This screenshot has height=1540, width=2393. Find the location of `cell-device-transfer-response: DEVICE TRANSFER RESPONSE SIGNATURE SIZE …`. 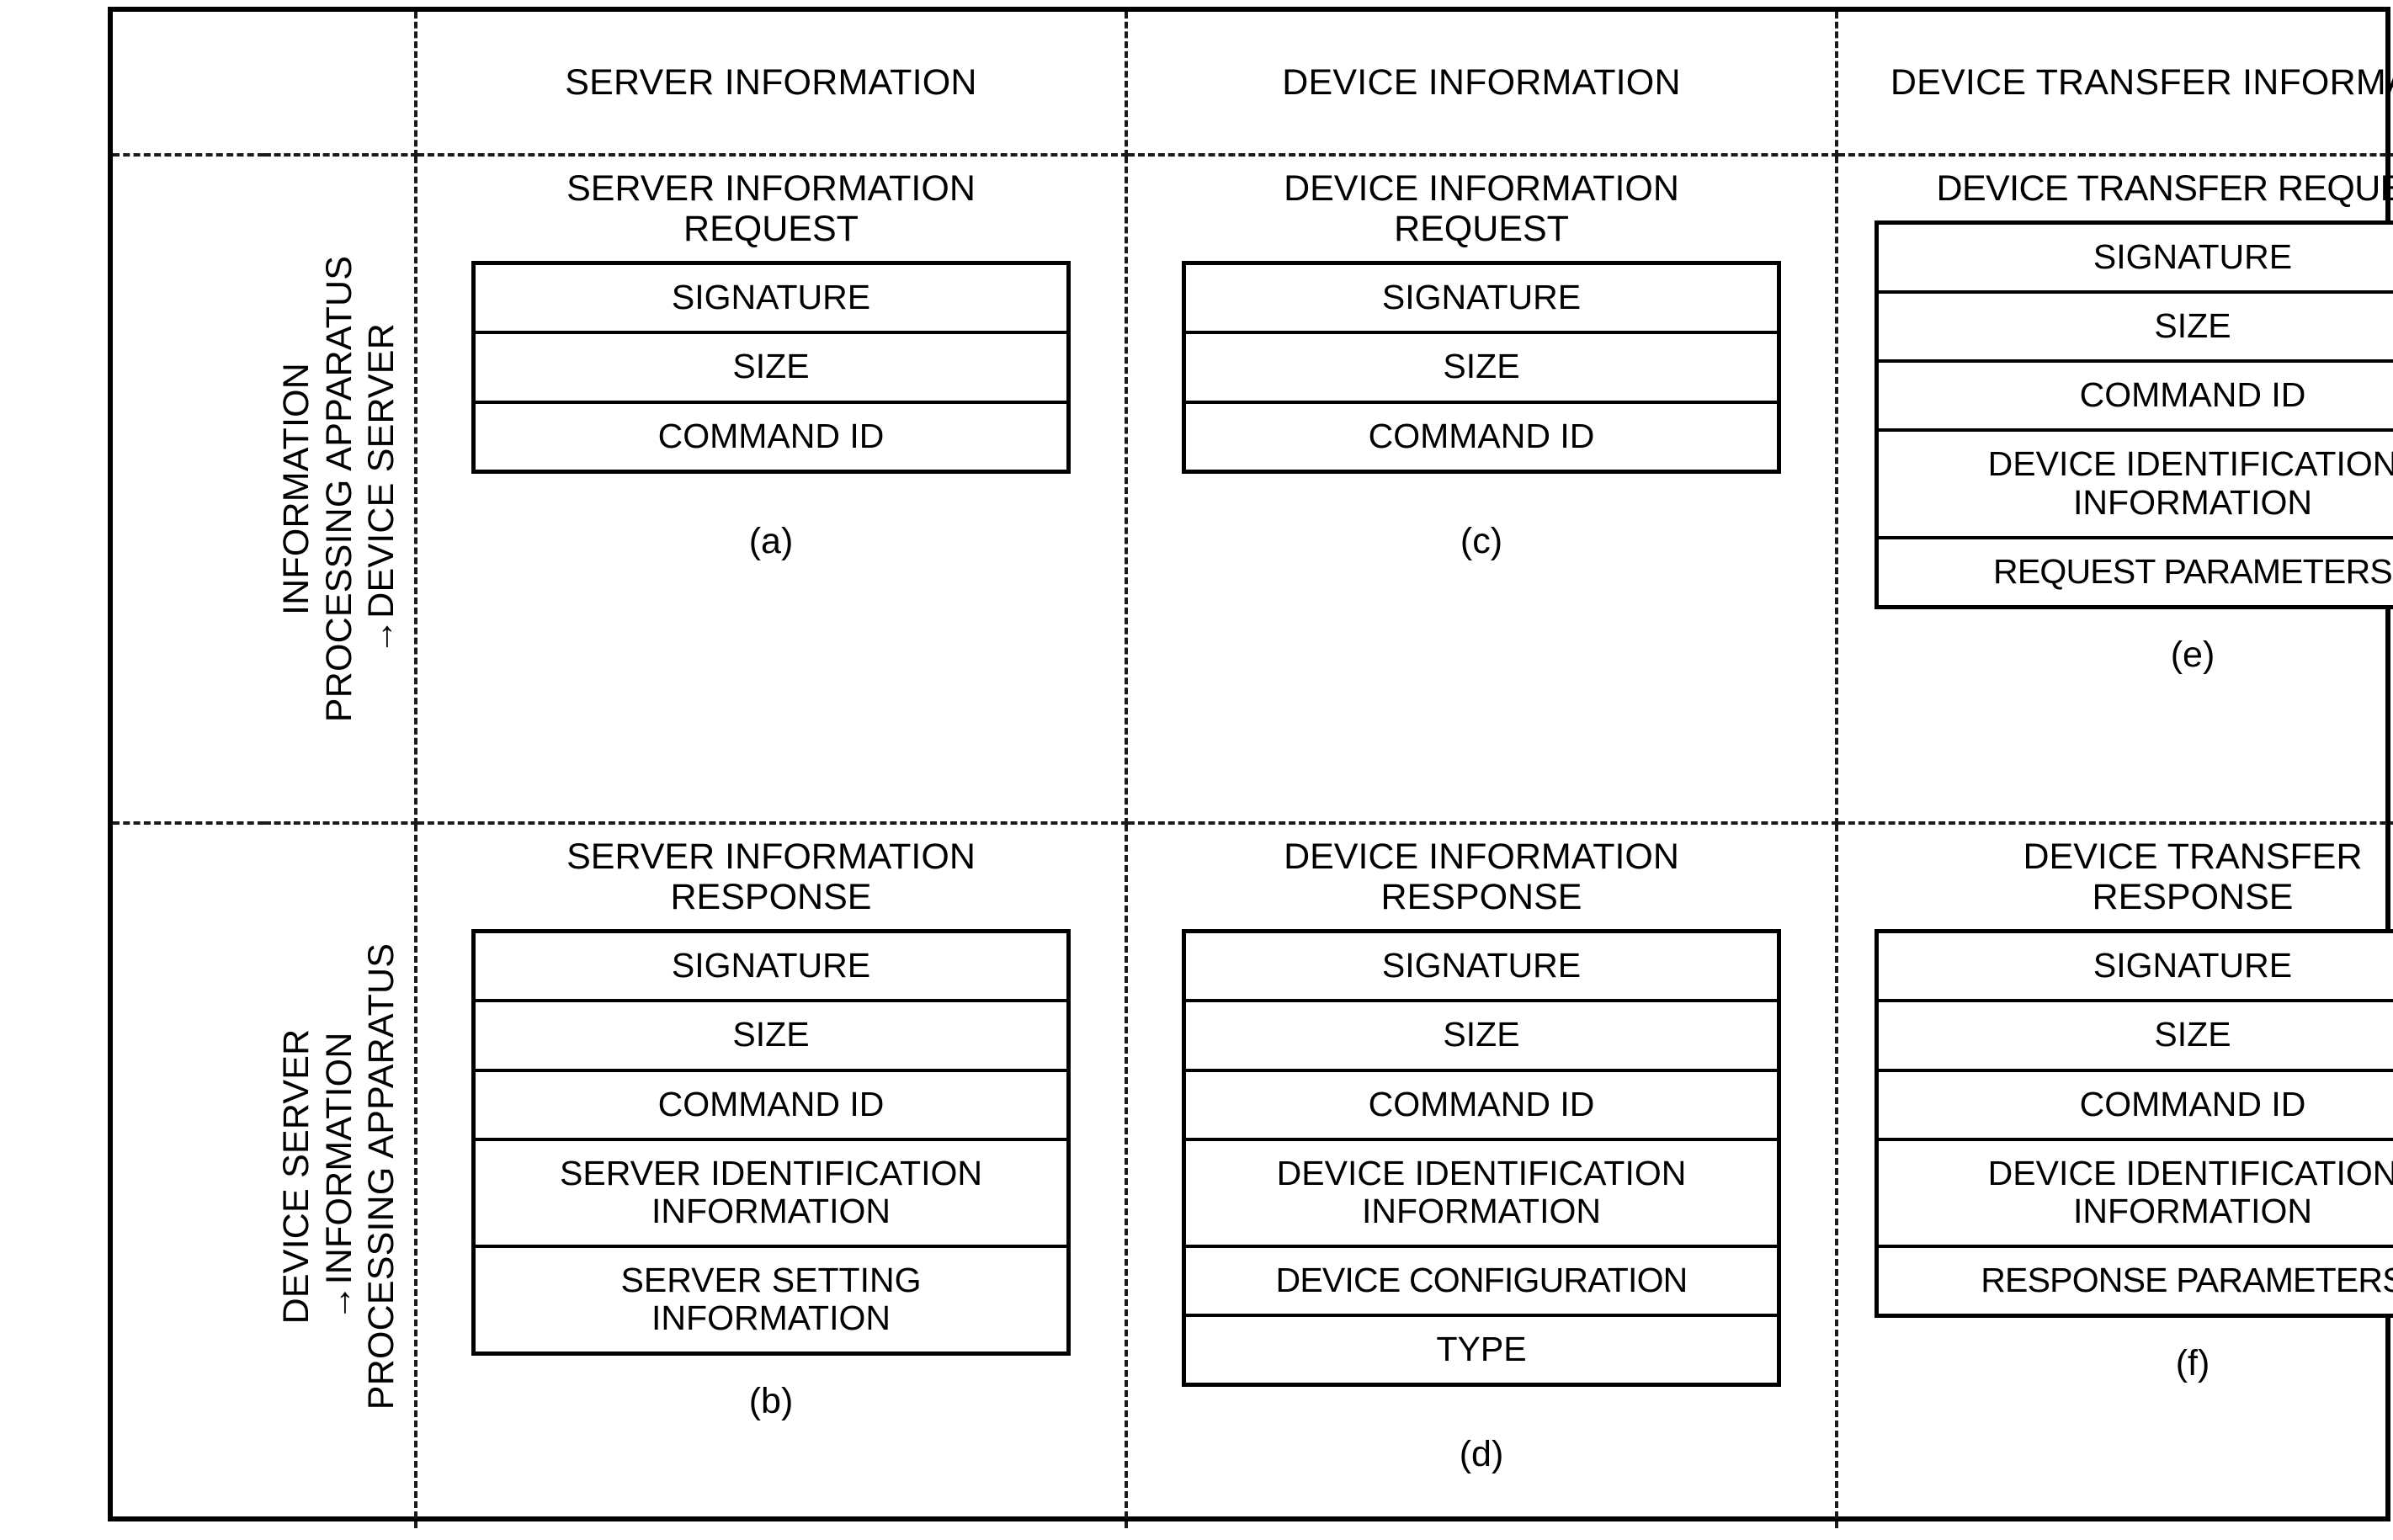

cell-device-transfer-response: DEVICE TRANSFER RESPONSE SIGNATURE SIZE … is located at coordinates (2115, 1175).